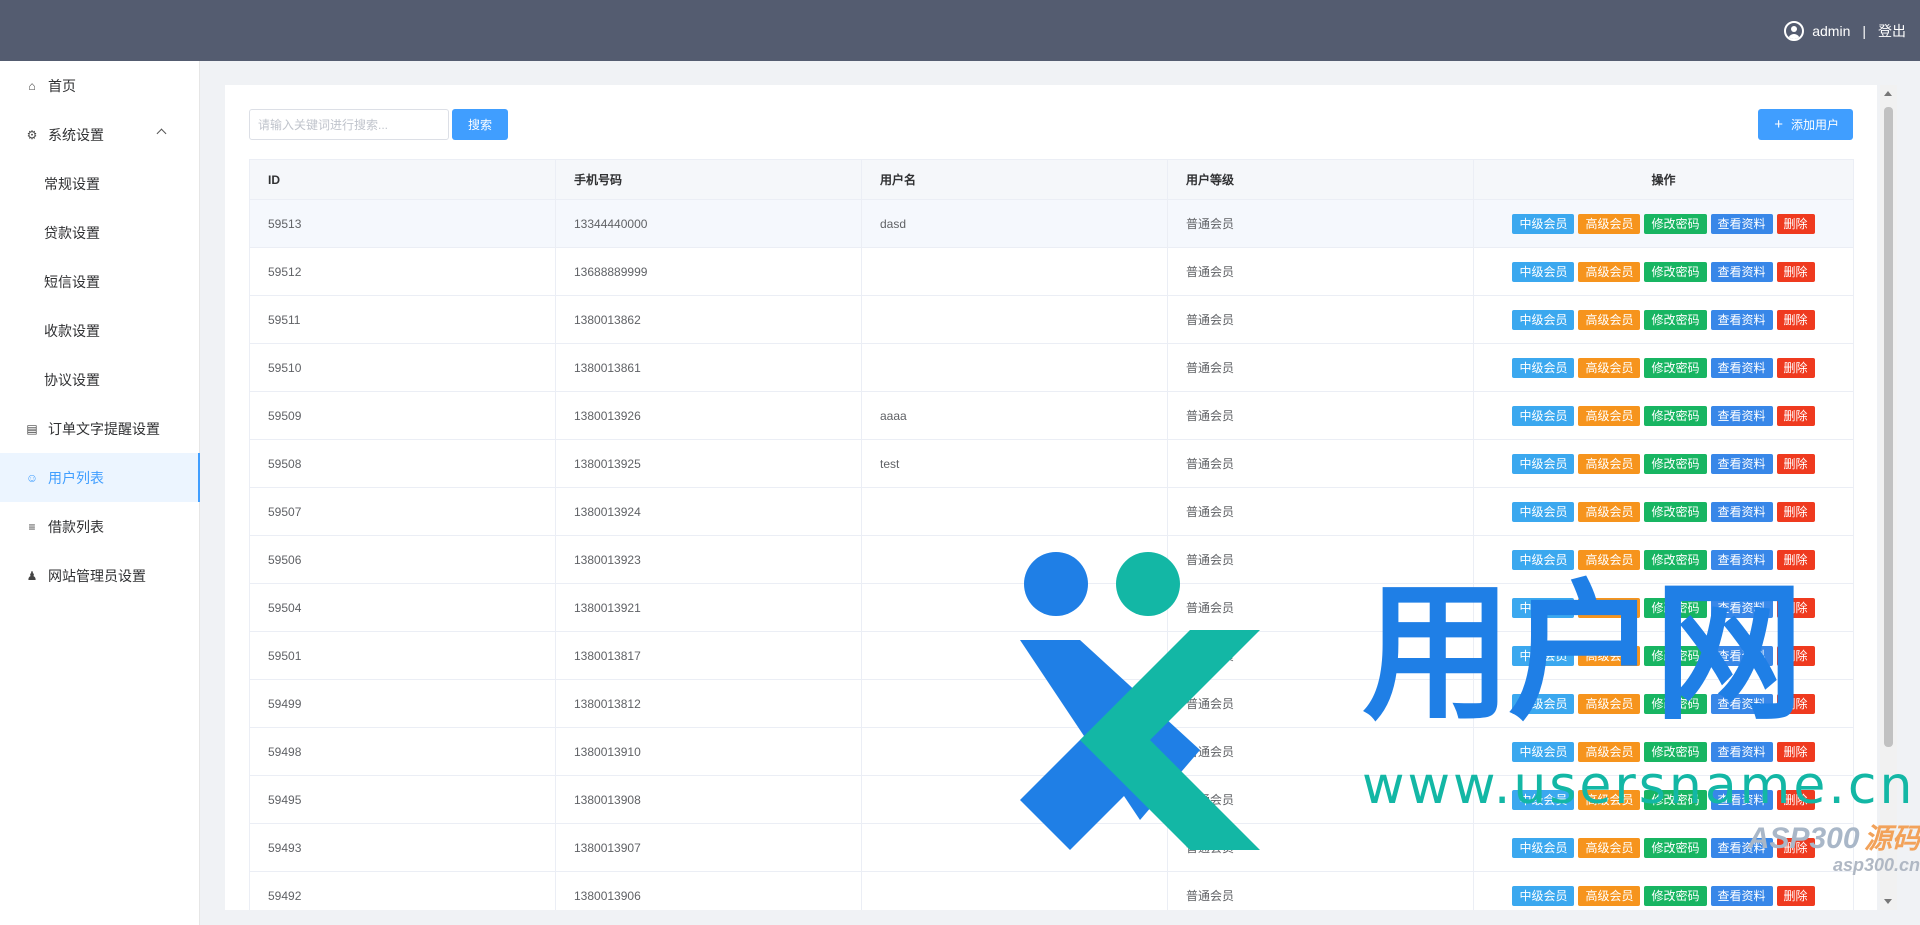  Describe the element at coordinates (1051, 559) in the screenshot. I see `table-row: 59506 1380013923 普通会员 中级会员 高级会员 修改密码 查看资料 删除` at that location.